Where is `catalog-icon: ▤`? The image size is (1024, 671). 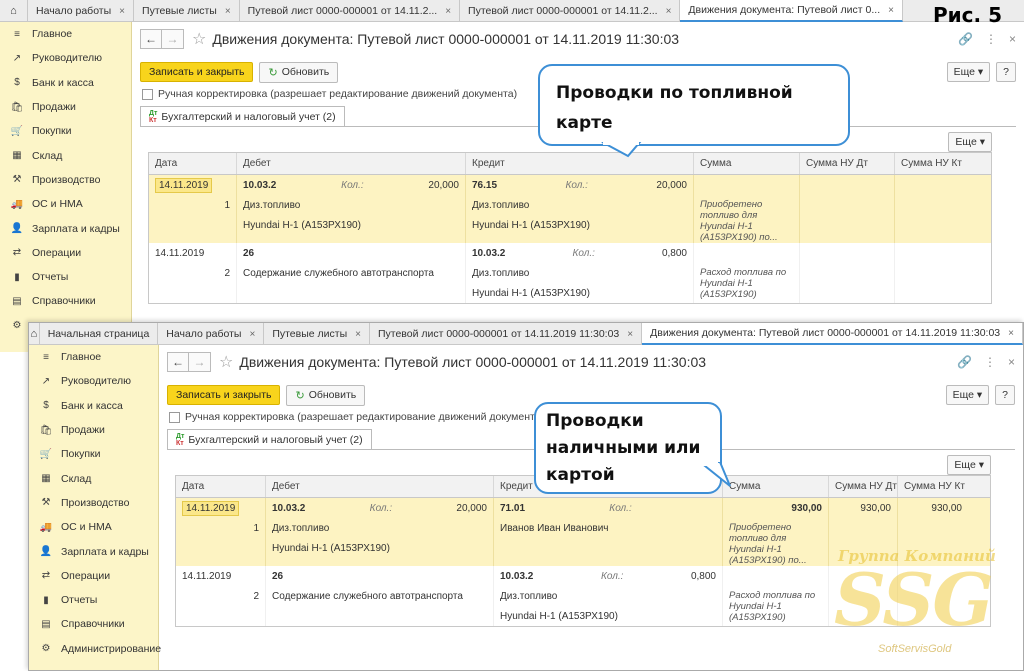 catalog-icon: ▤ is located at coordinates (17, 301).